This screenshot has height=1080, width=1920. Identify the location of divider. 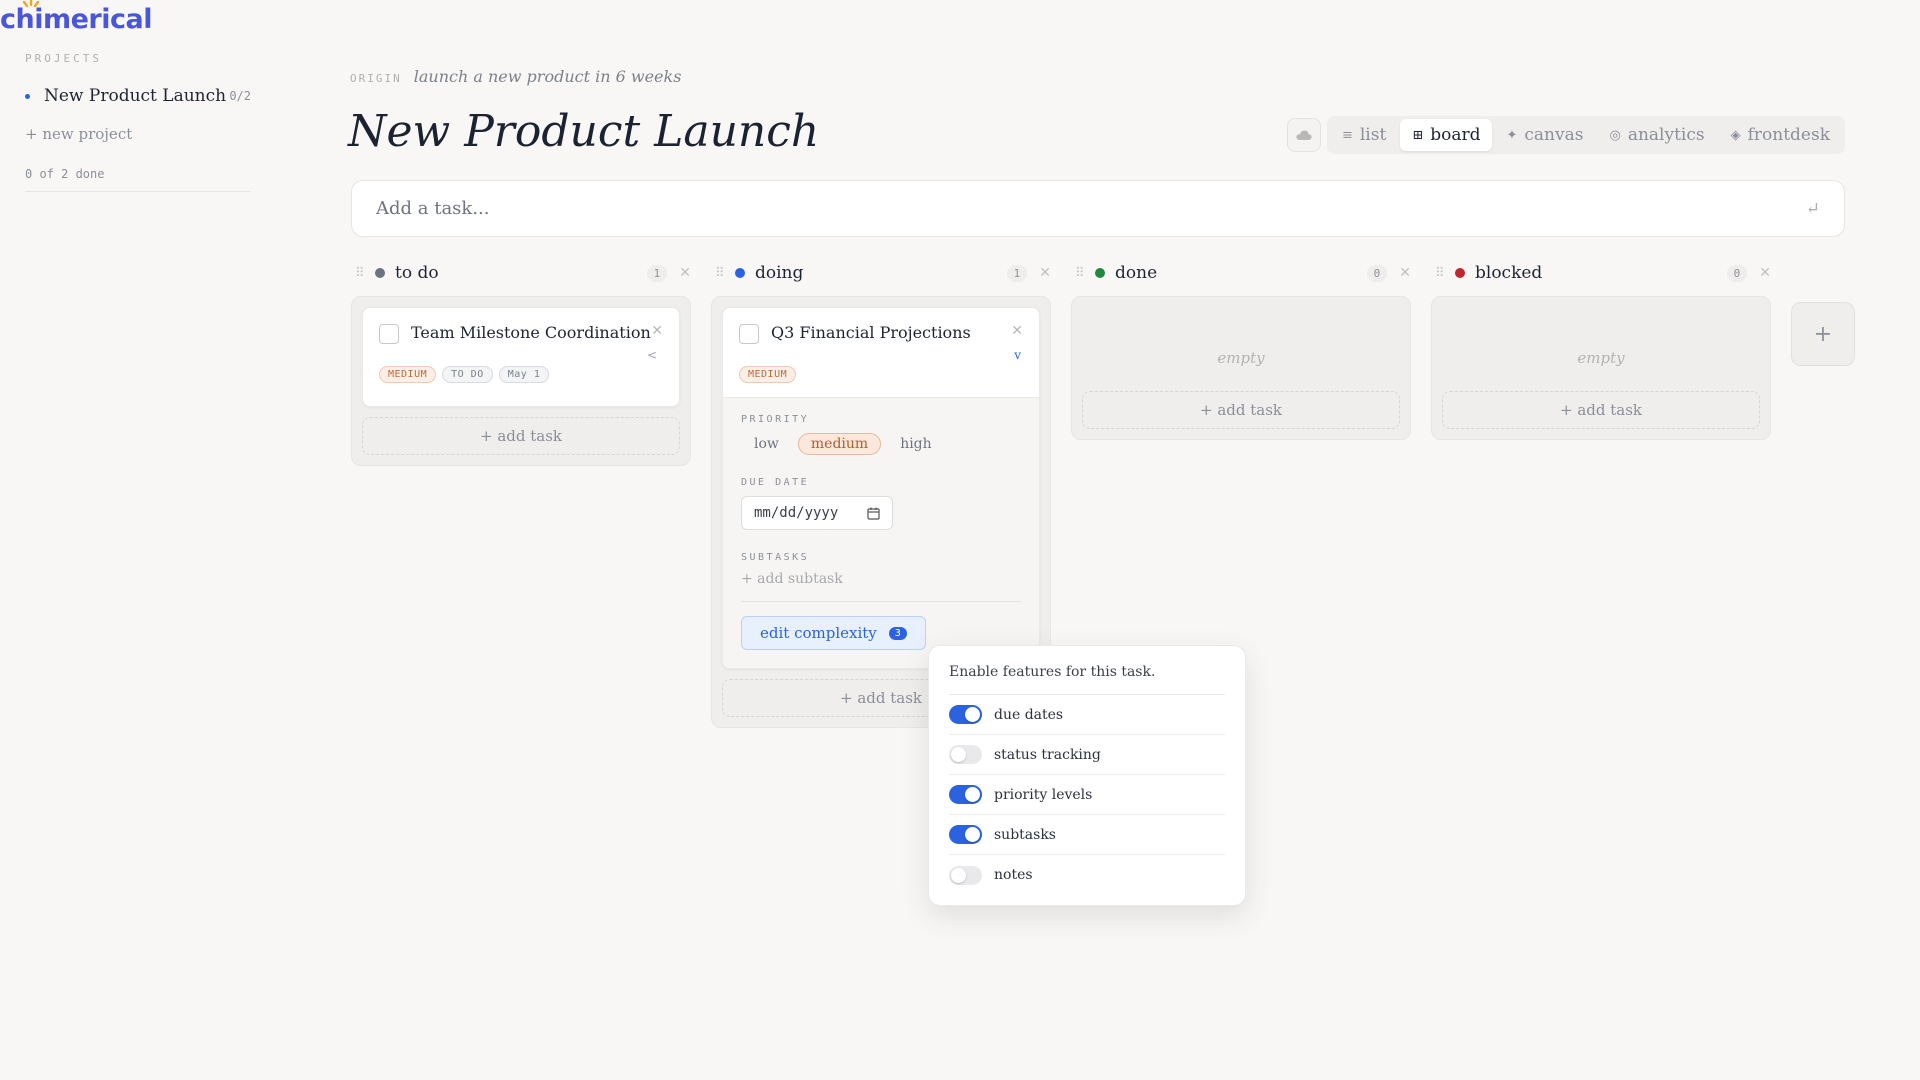
(881, 601).